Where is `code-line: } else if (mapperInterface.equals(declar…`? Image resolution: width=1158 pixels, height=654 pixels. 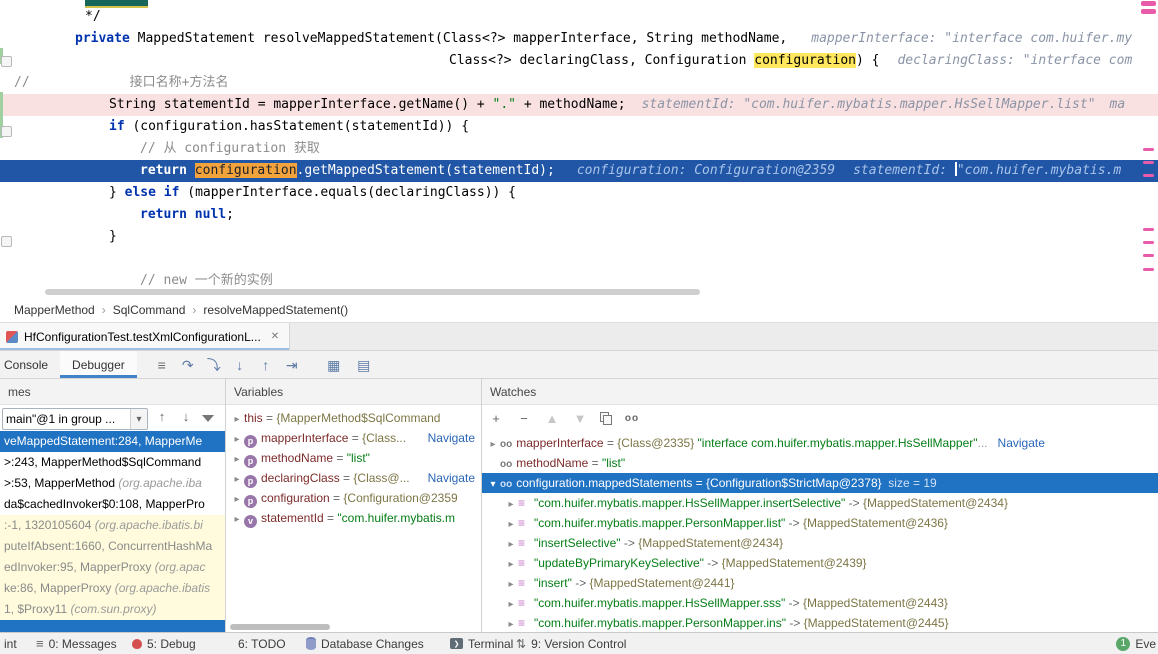
code-line: } else if (mapperInterface.equals(declar… is located at coordinates (579, 193).